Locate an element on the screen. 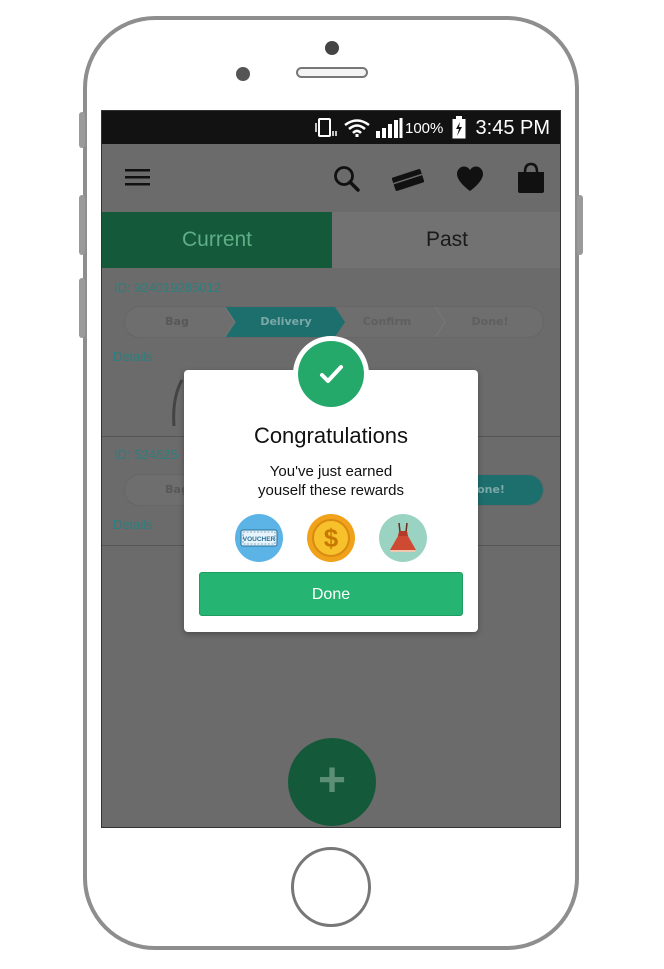 Image resolution: width=664 pixels, height=969 pixels. status-bar: 100% 3:45 PM is located at coordinates (331, 127).